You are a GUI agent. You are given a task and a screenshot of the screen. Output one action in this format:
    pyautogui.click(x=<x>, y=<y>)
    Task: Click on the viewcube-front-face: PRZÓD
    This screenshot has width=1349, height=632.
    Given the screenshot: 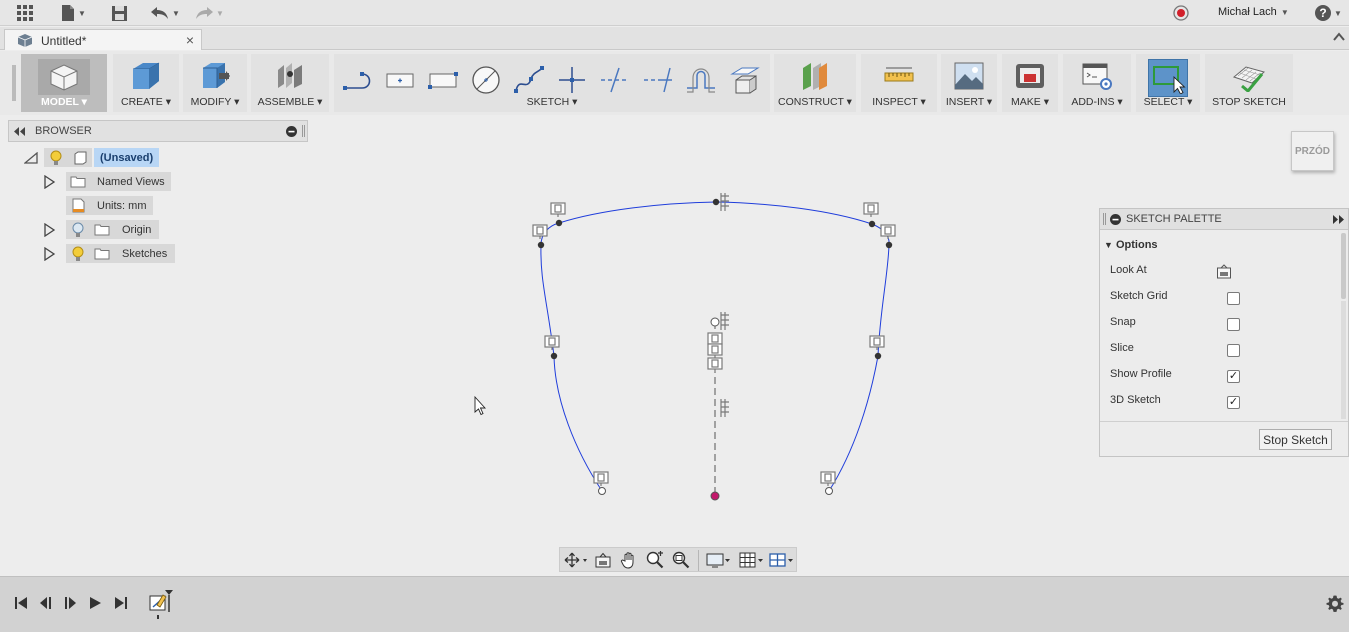 What is the action you would take?
    pyautogui.click(x=1312, y=151)
    